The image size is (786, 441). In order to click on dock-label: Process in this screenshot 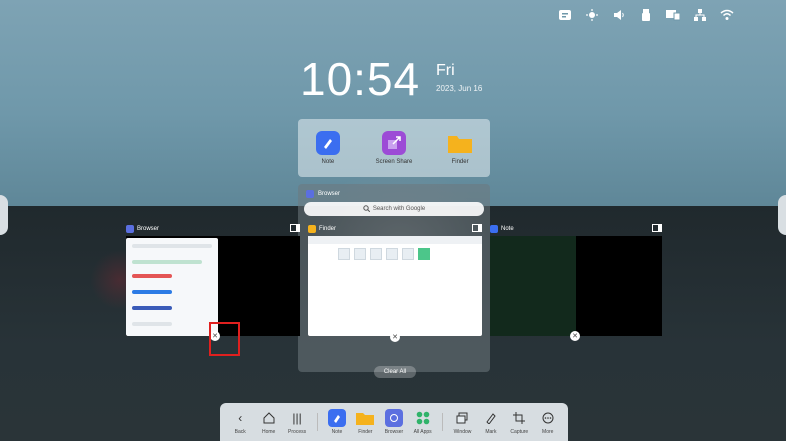, I will do `click(297, 432)`.